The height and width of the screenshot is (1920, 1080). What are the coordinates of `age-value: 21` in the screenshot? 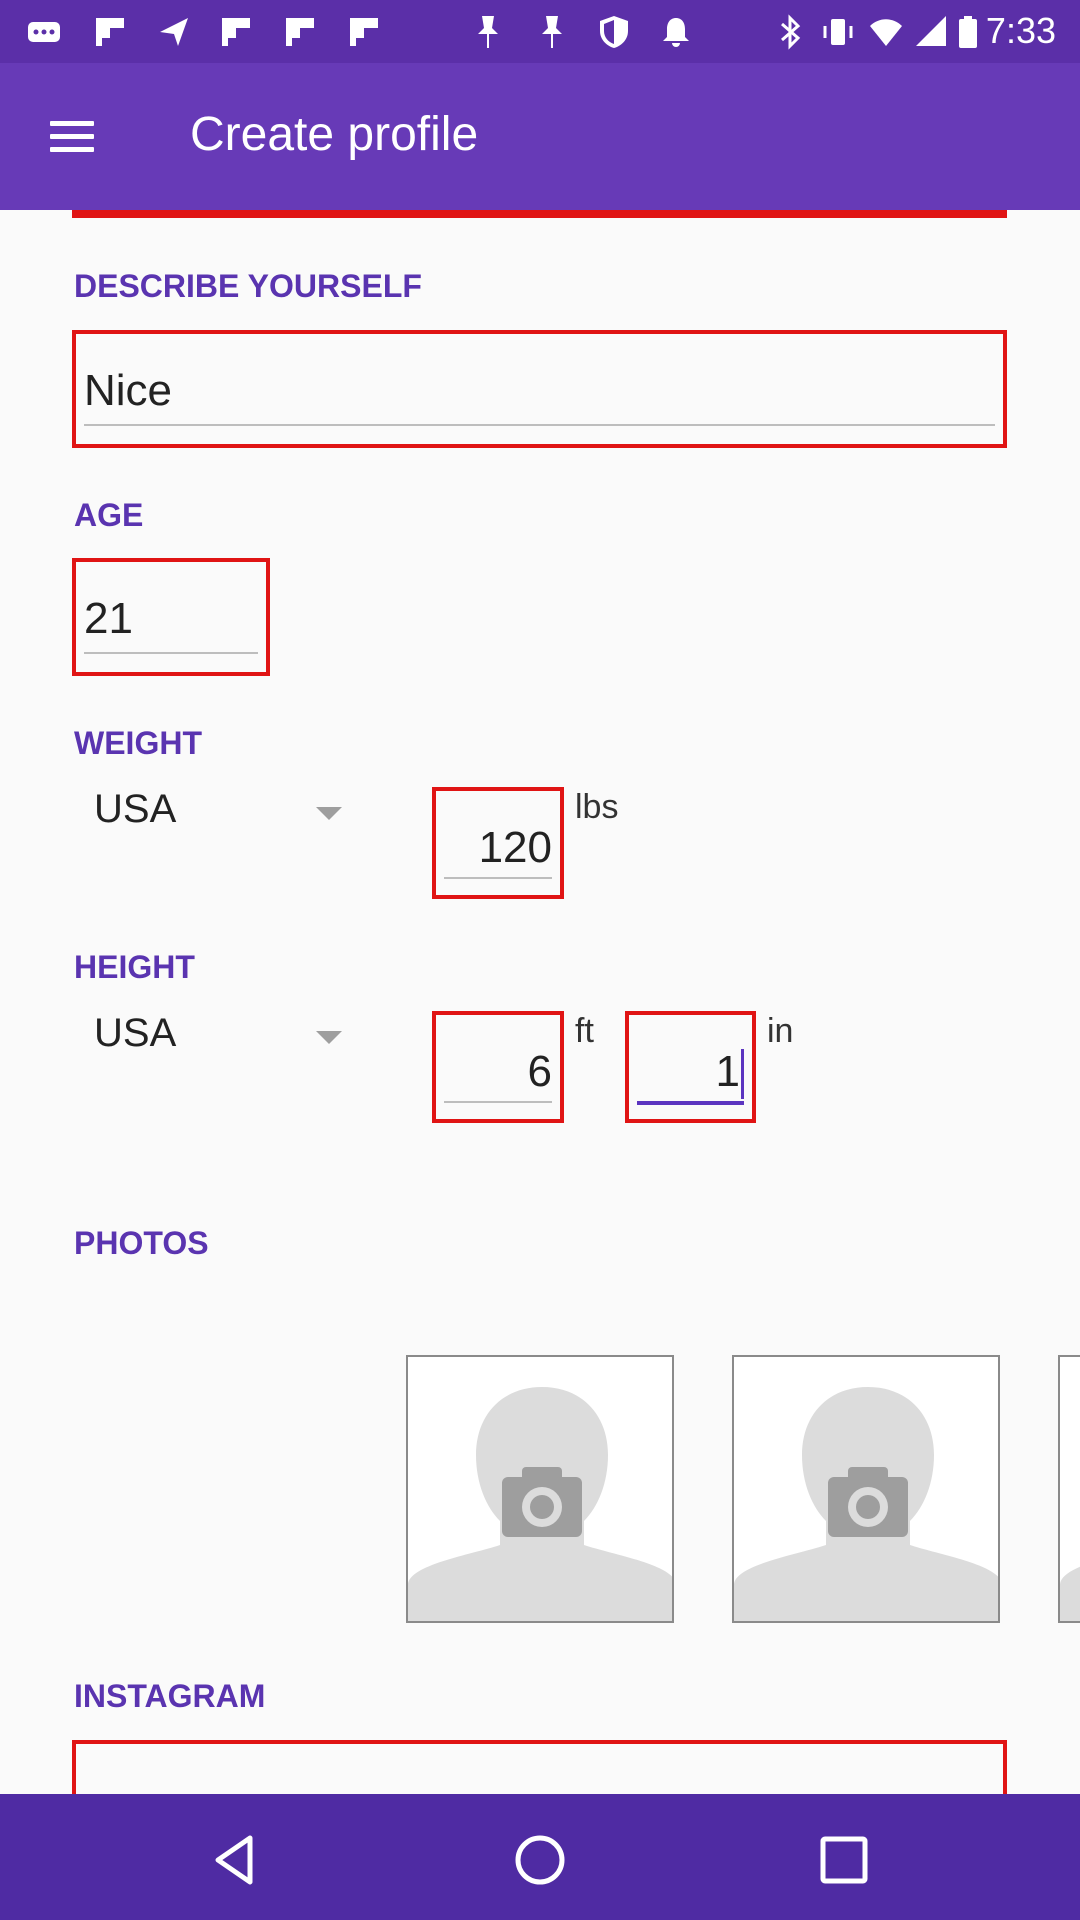 It's located at (108, 618).